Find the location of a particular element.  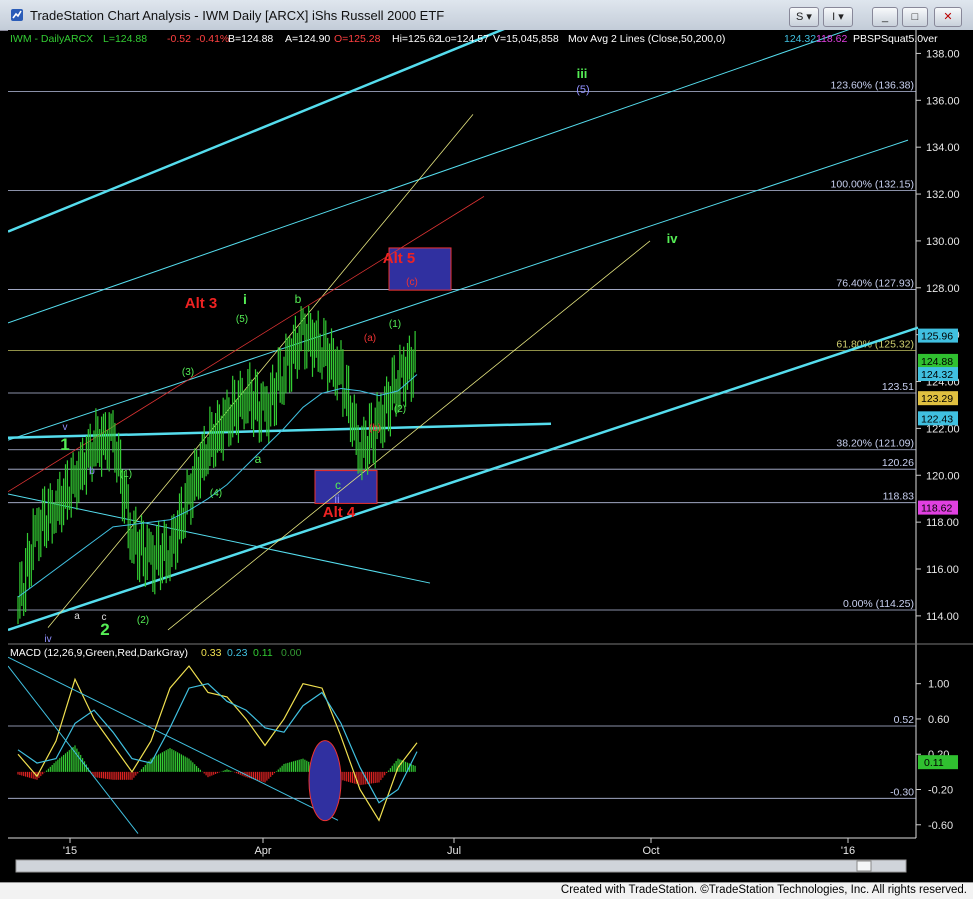

macd-tick-label: -0.60 is located at coordinates (940, 826).